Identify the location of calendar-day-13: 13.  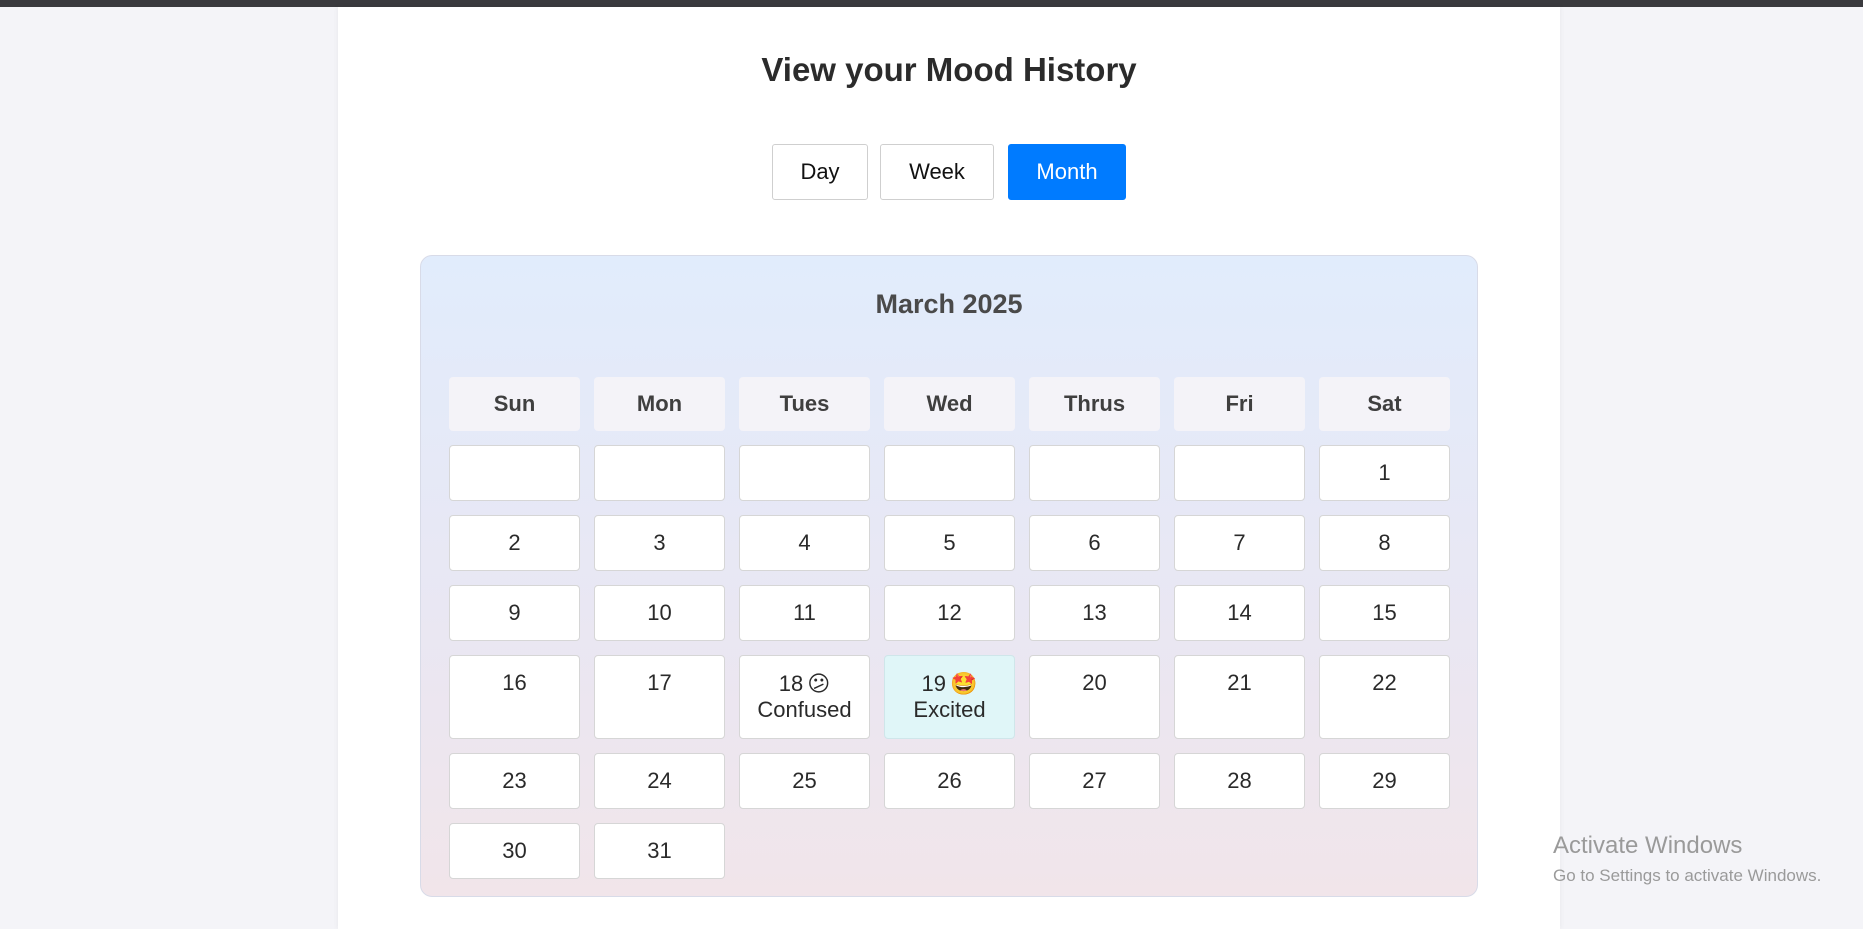
(1094, 613).